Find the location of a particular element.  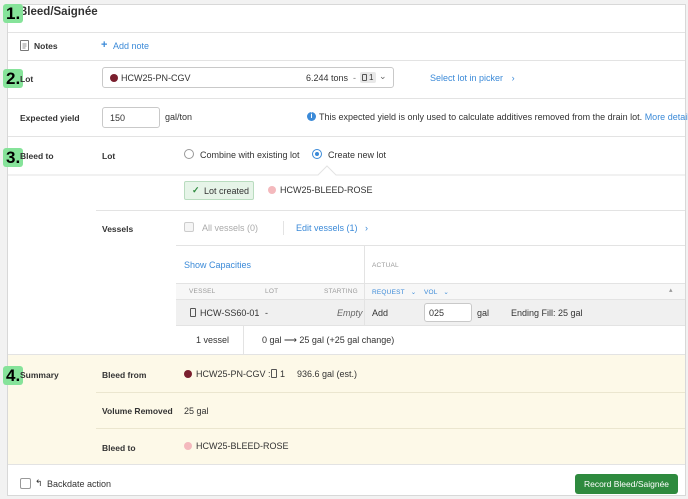

caret-icon: ▴ is located at coordinates (671, 290).